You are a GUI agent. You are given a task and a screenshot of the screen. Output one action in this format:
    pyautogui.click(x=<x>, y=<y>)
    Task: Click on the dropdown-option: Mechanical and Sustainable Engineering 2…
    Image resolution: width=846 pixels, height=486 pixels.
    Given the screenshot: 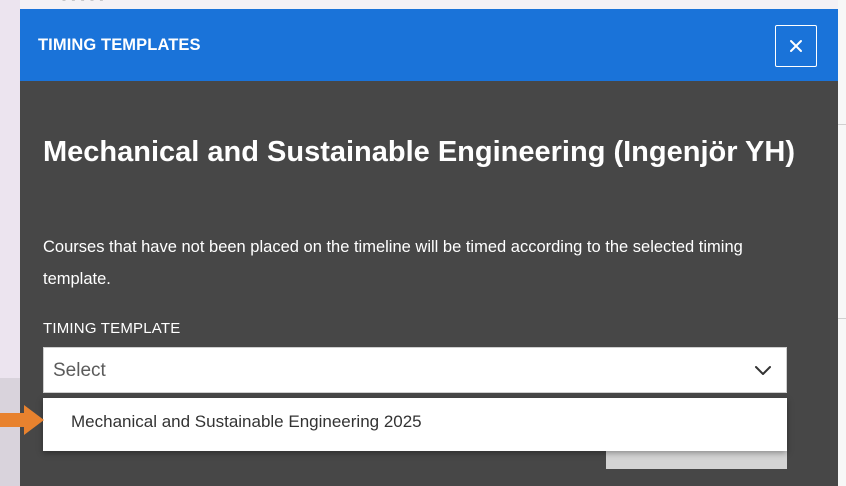 What is the action you would take?
    pyautogui.click(x=415, y=424)
    